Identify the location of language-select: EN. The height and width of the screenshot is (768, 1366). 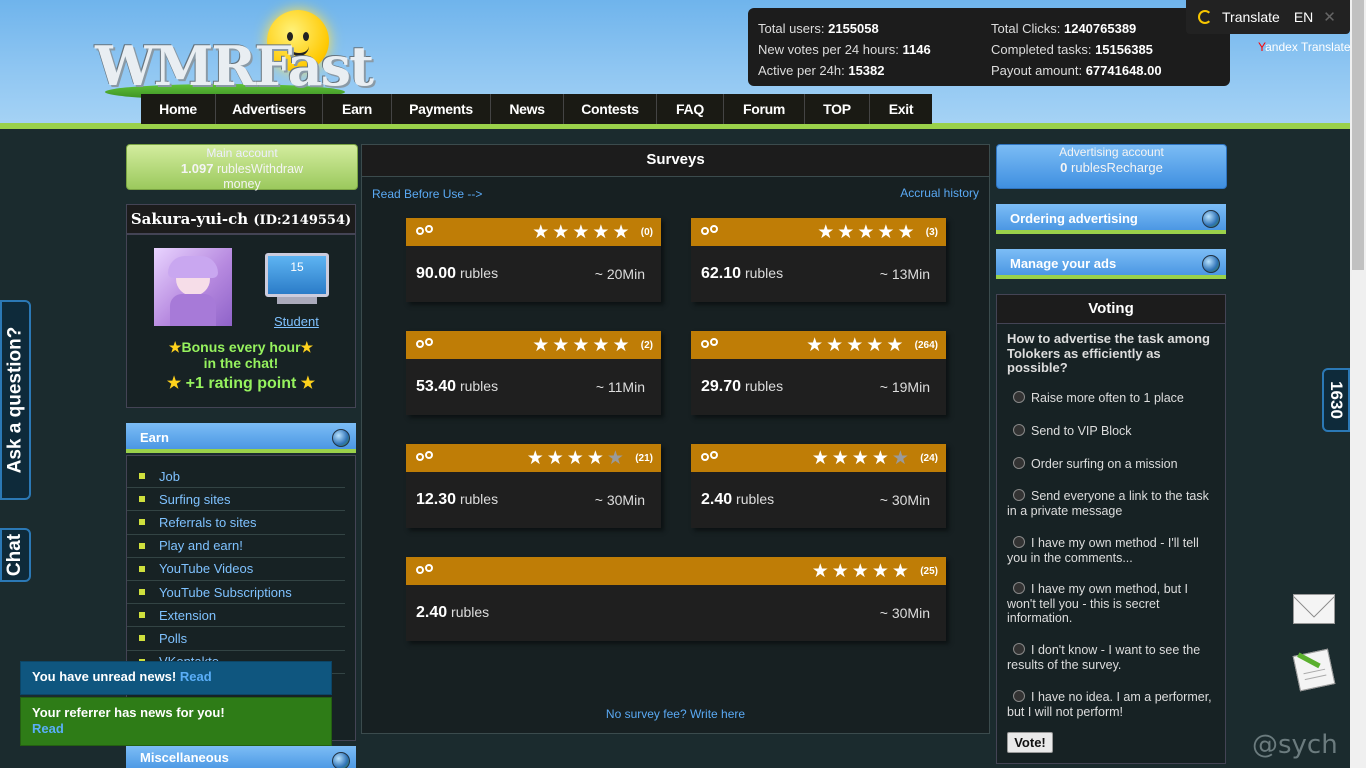
(1303, 17).